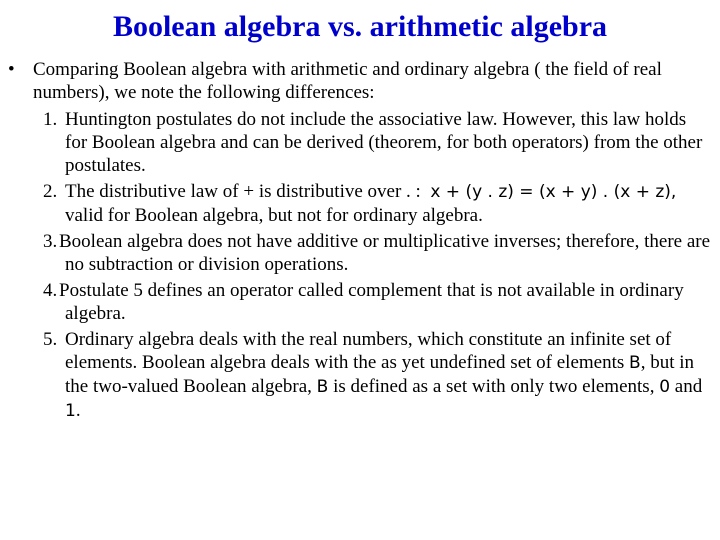 This screenshot has height=540, width=720. What do you see at coordinates (50, 191) in the screenshot?
I see `item-number: 2.` at bounding box center [50, 191].